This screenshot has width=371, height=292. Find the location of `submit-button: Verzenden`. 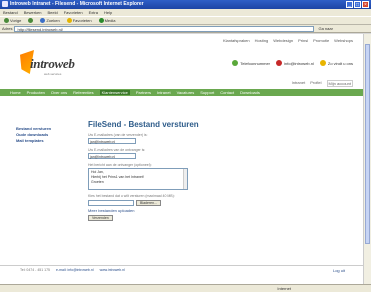

submit-button: Verzenden is located at coordinates (100, 218).